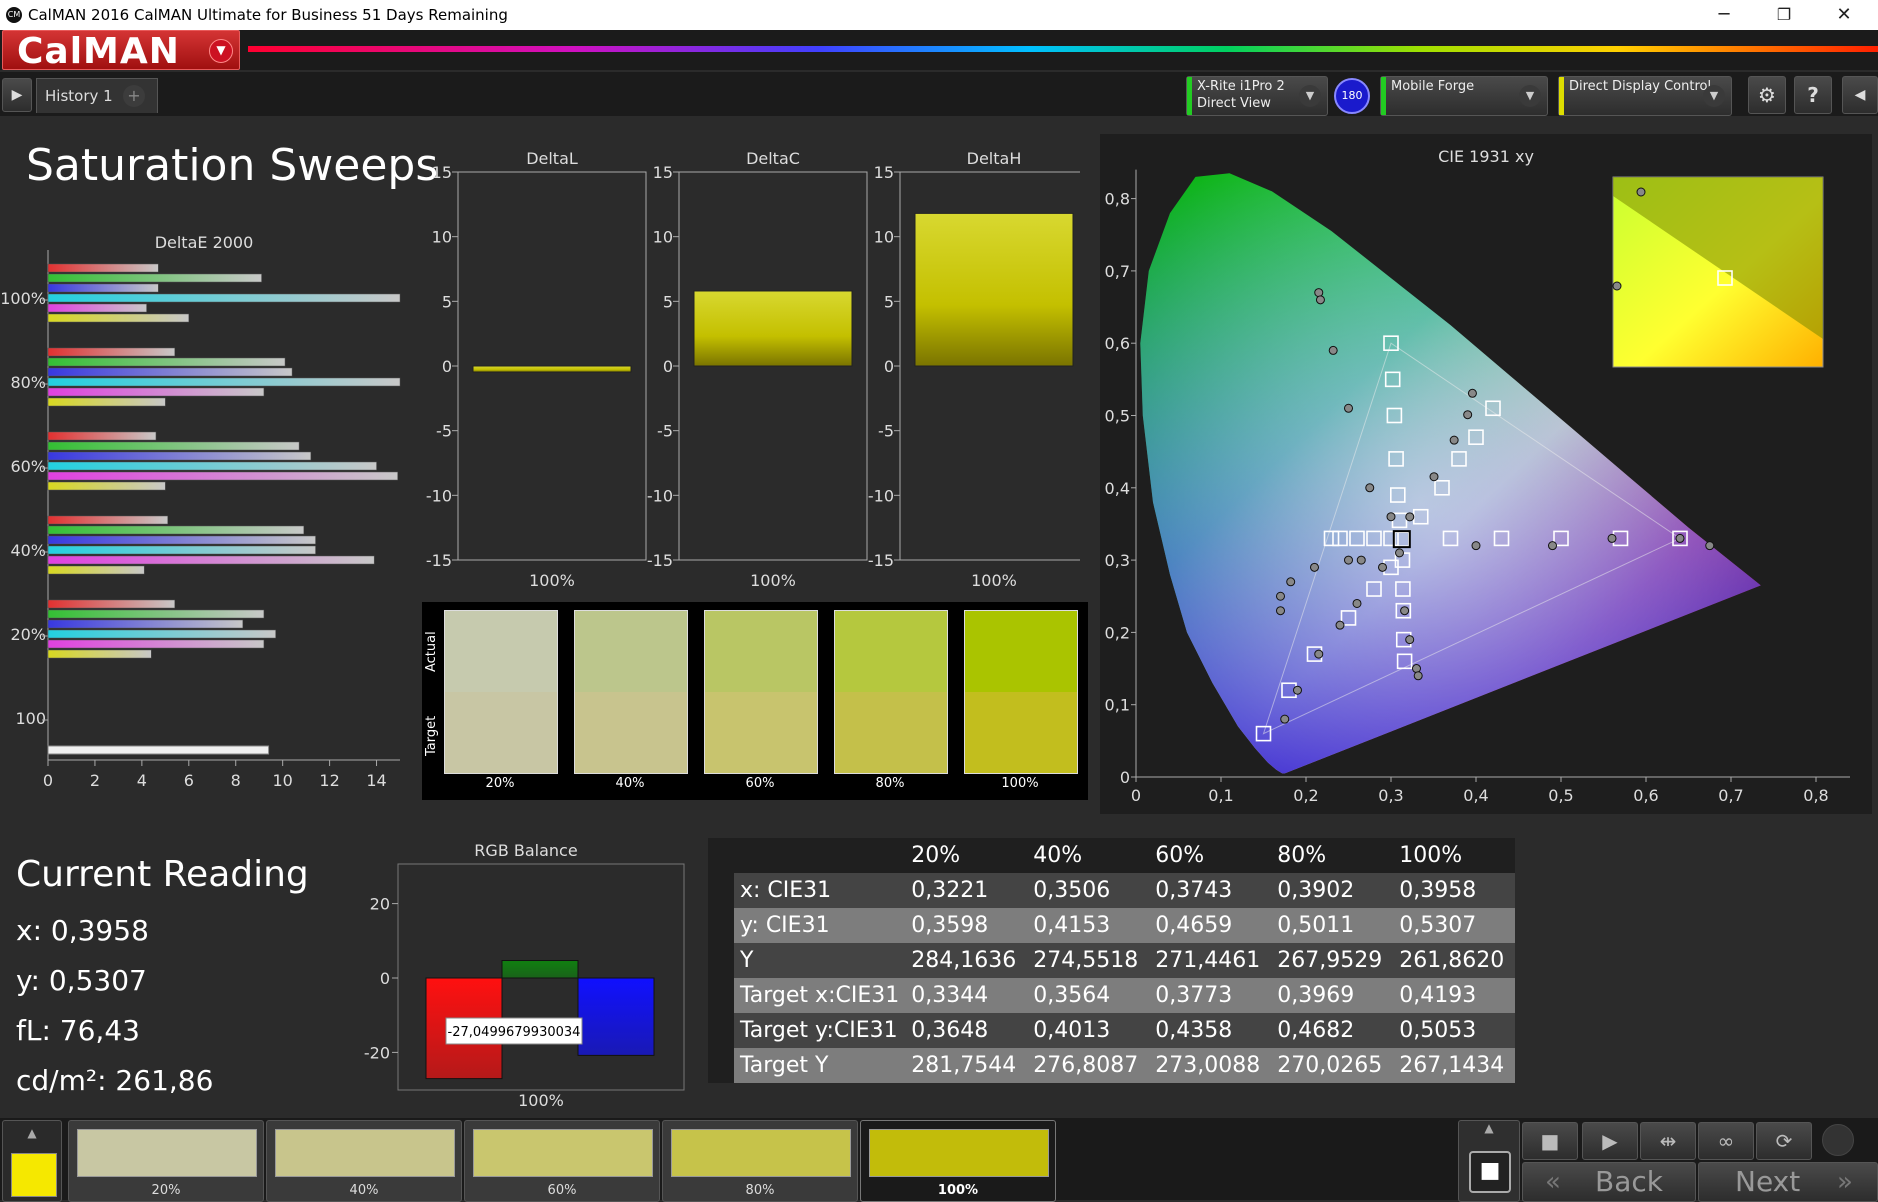 The image size is (1878, 1202). I want to click on swatch-label: 20%, so click(500, 783).